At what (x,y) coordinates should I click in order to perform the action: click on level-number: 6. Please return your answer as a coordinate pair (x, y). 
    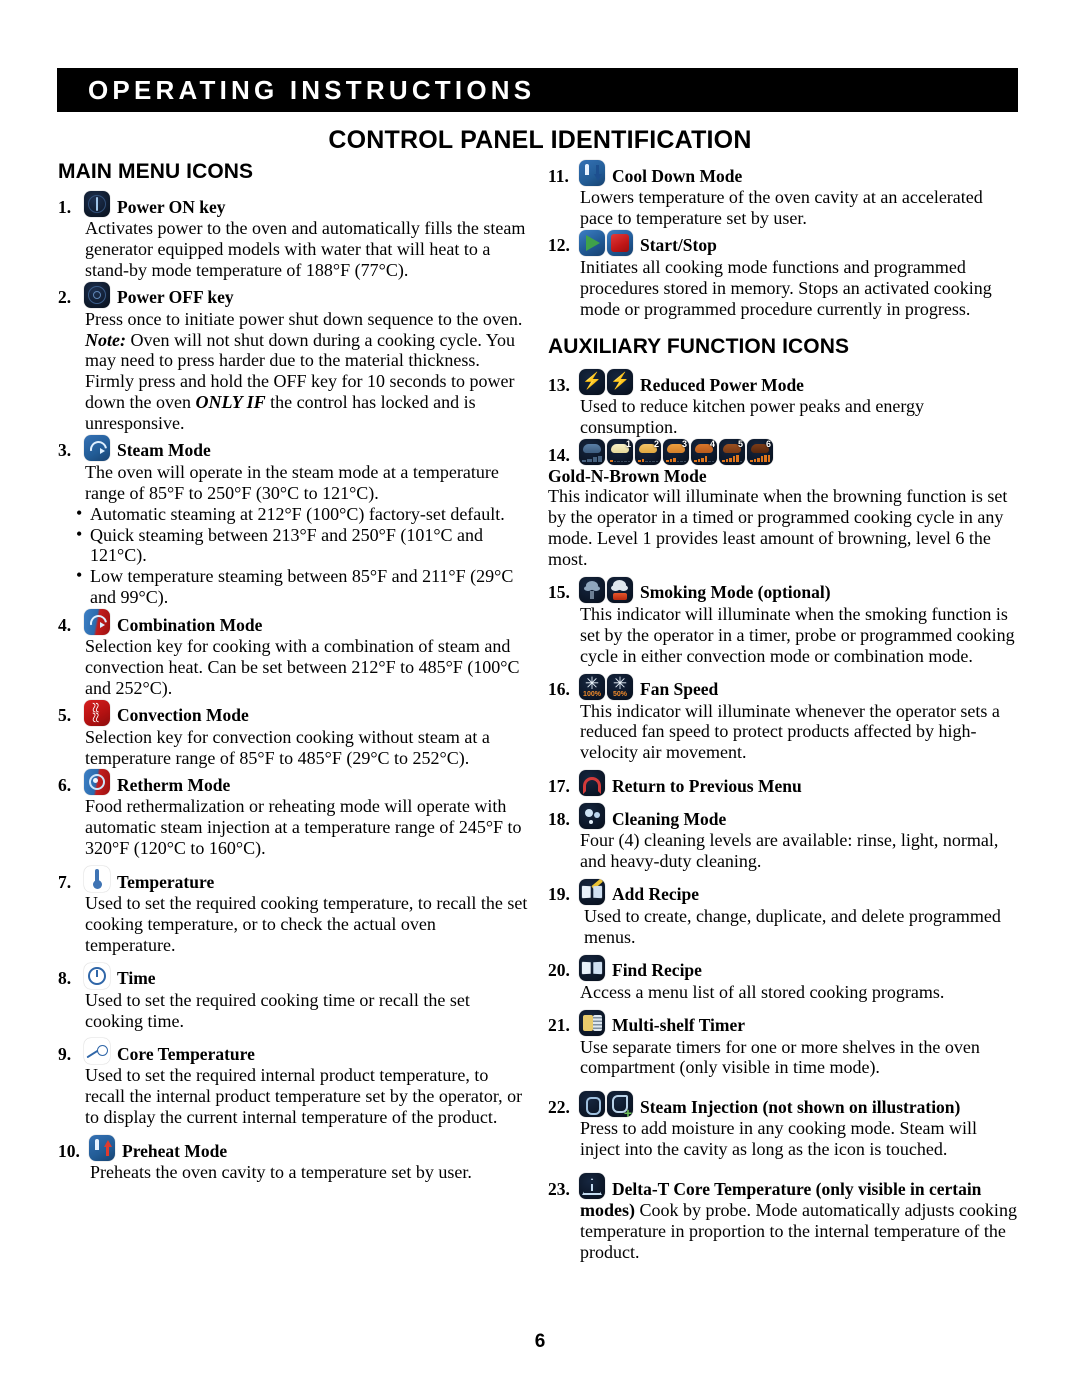
    Looking at the image, I should click on (768, 444).